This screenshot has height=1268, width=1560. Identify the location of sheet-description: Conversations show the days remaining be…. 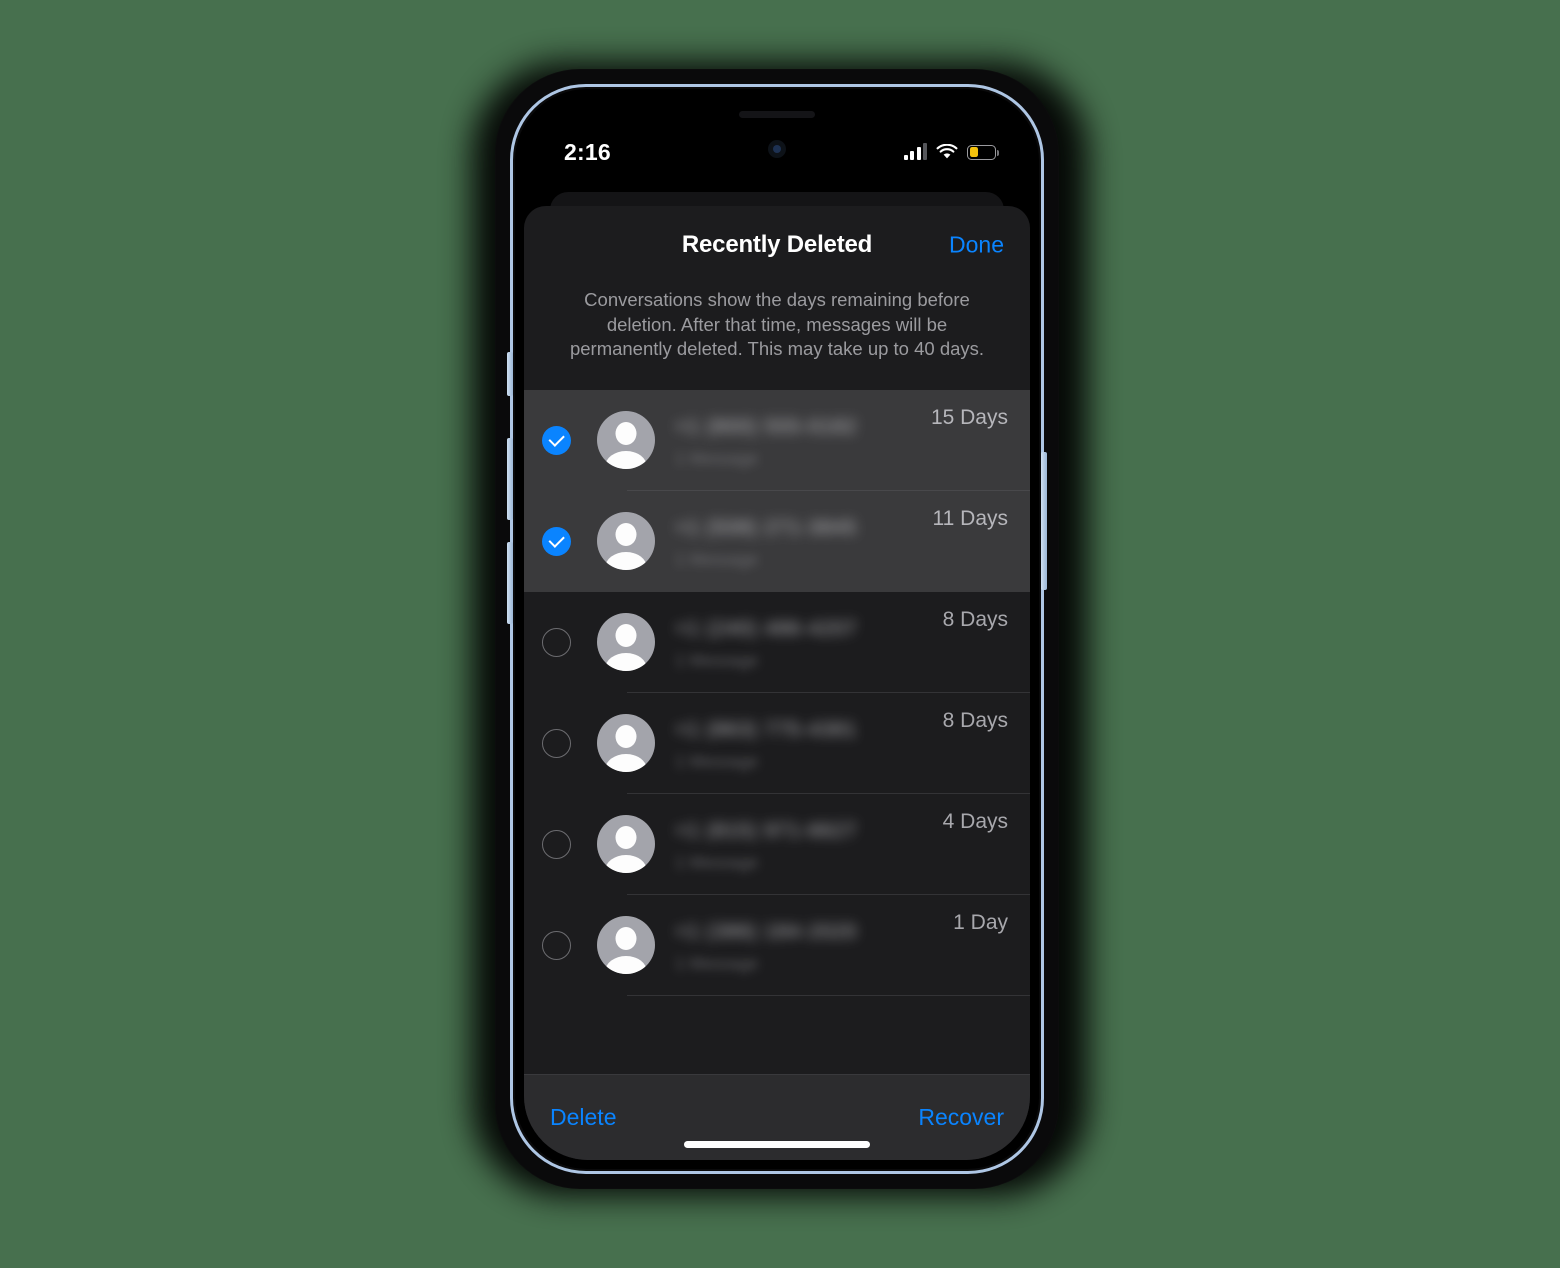
(777, 324).